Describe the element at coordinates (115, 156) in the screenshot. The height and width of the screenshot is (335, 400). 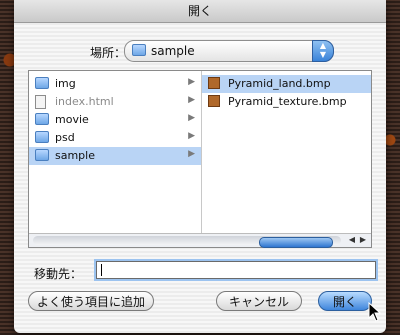
I see `list-item-sample: sample ▶` at that location.